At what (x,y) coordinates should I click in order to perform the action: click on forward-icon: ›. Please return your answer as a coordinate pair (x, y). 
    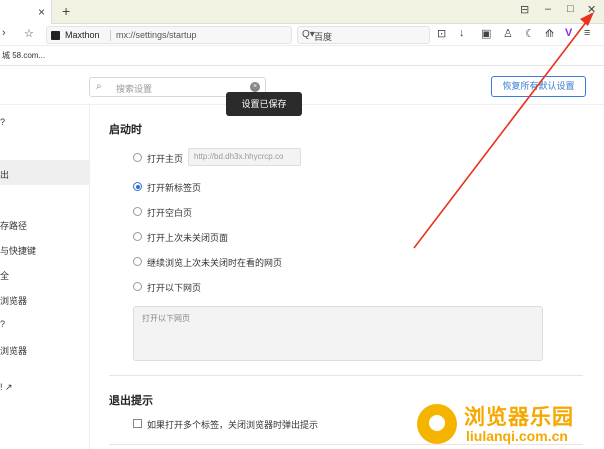
    Looking at the image, I should click on (4, 33).